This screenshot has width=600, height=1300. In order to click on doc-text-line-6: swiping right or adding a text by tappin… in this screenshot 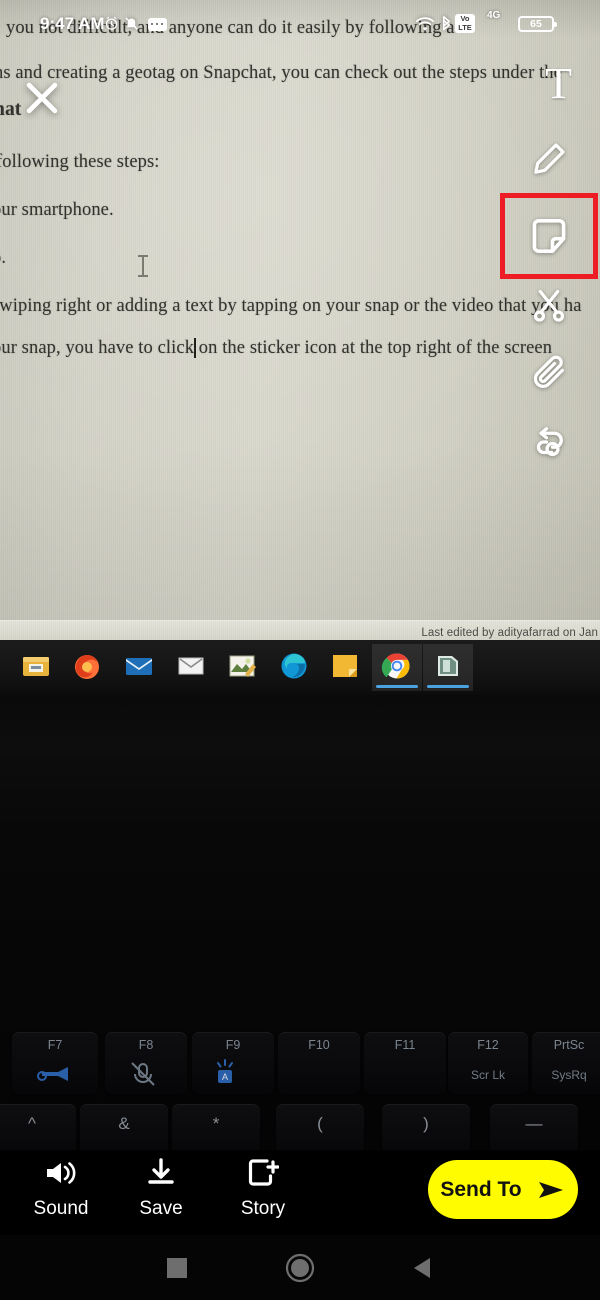, I will do `click(291, 306)`.